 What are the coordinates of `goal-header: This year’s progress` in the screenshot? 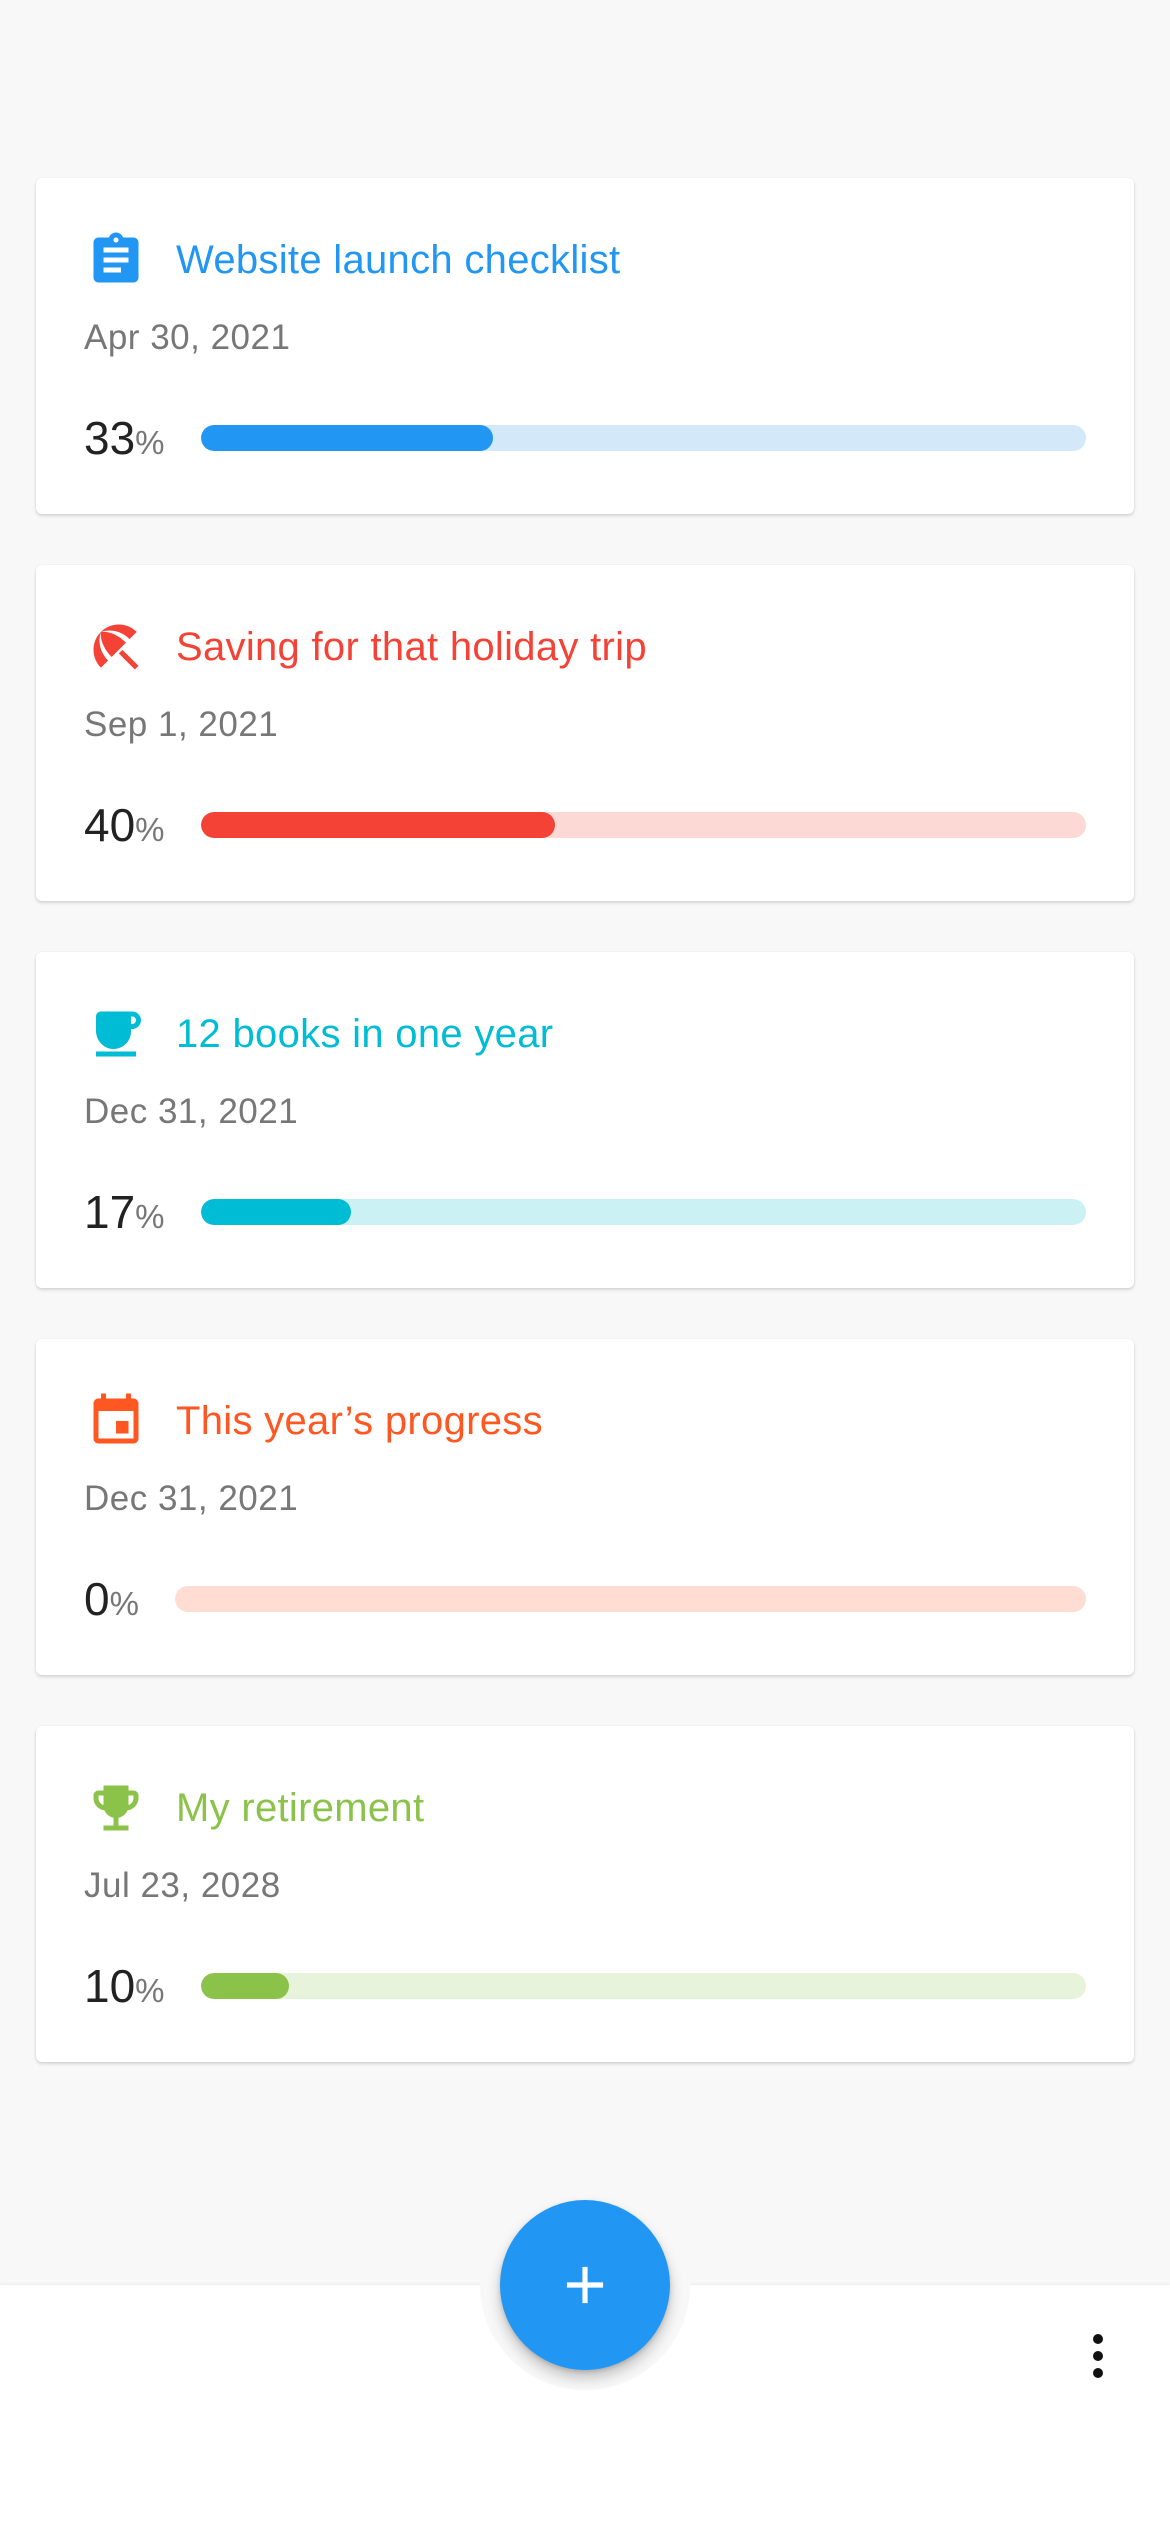 It's located at (313, 1421).